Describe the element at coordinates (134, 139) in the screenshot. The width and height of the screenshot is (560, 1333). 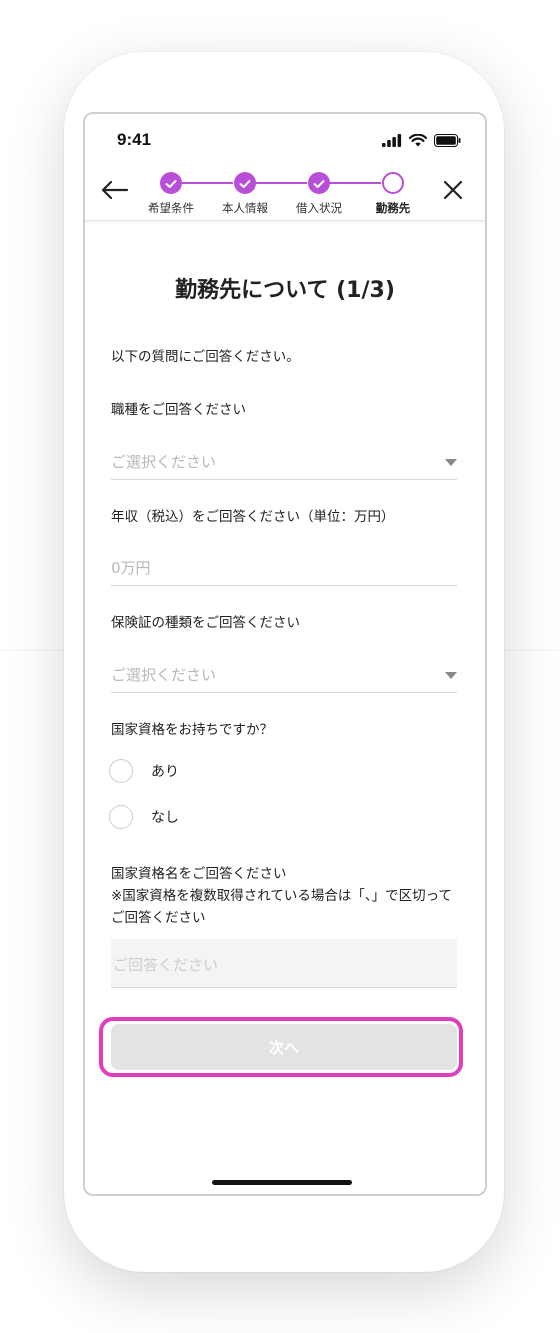
I see `status-time: 9:41` at that location.